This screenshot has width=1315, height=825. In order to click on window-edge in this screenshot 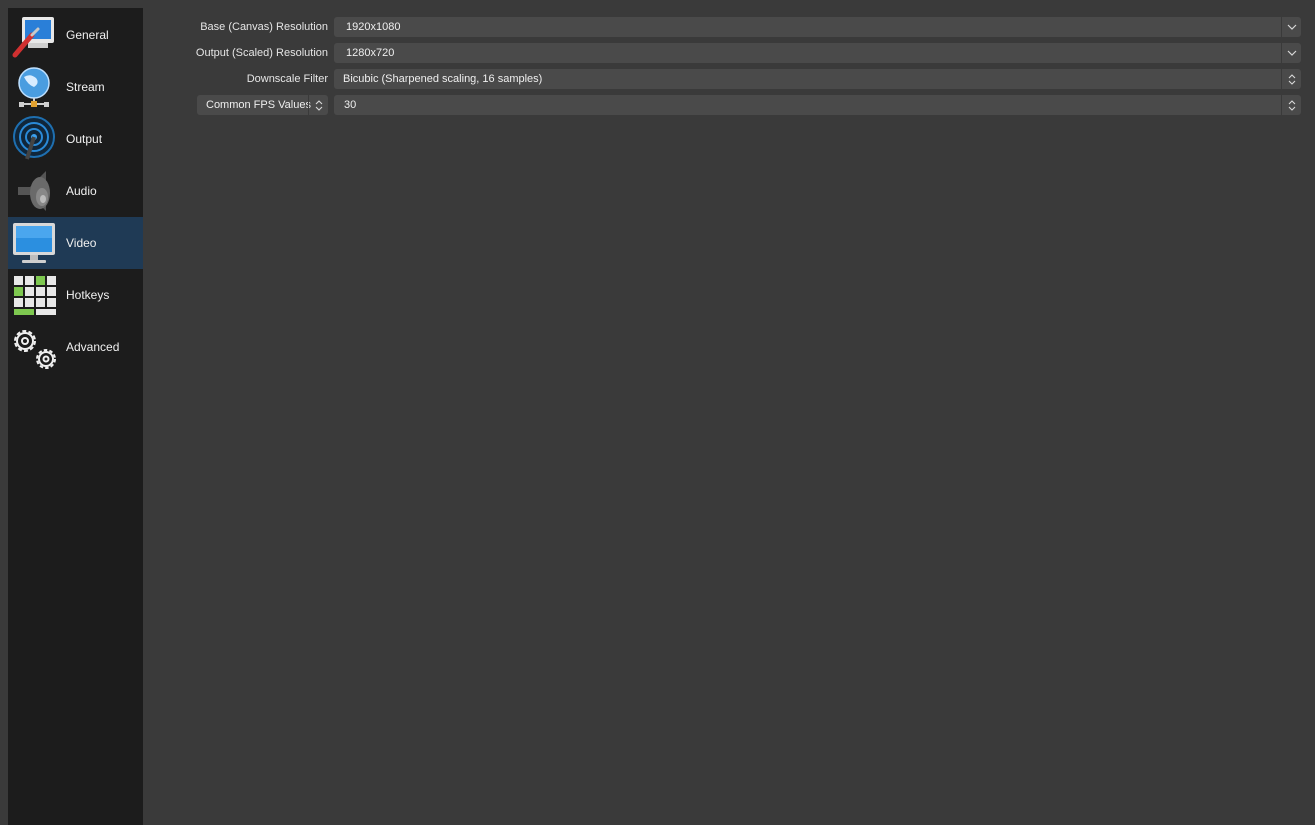, I will do `click(4, 412)`.